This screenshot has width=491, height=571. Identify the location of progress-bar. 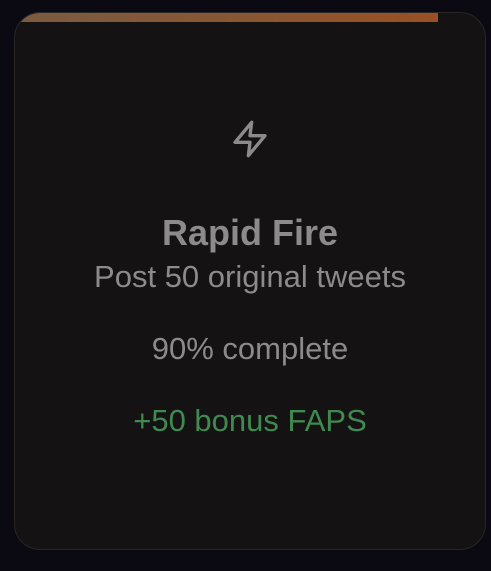
(250, 17).